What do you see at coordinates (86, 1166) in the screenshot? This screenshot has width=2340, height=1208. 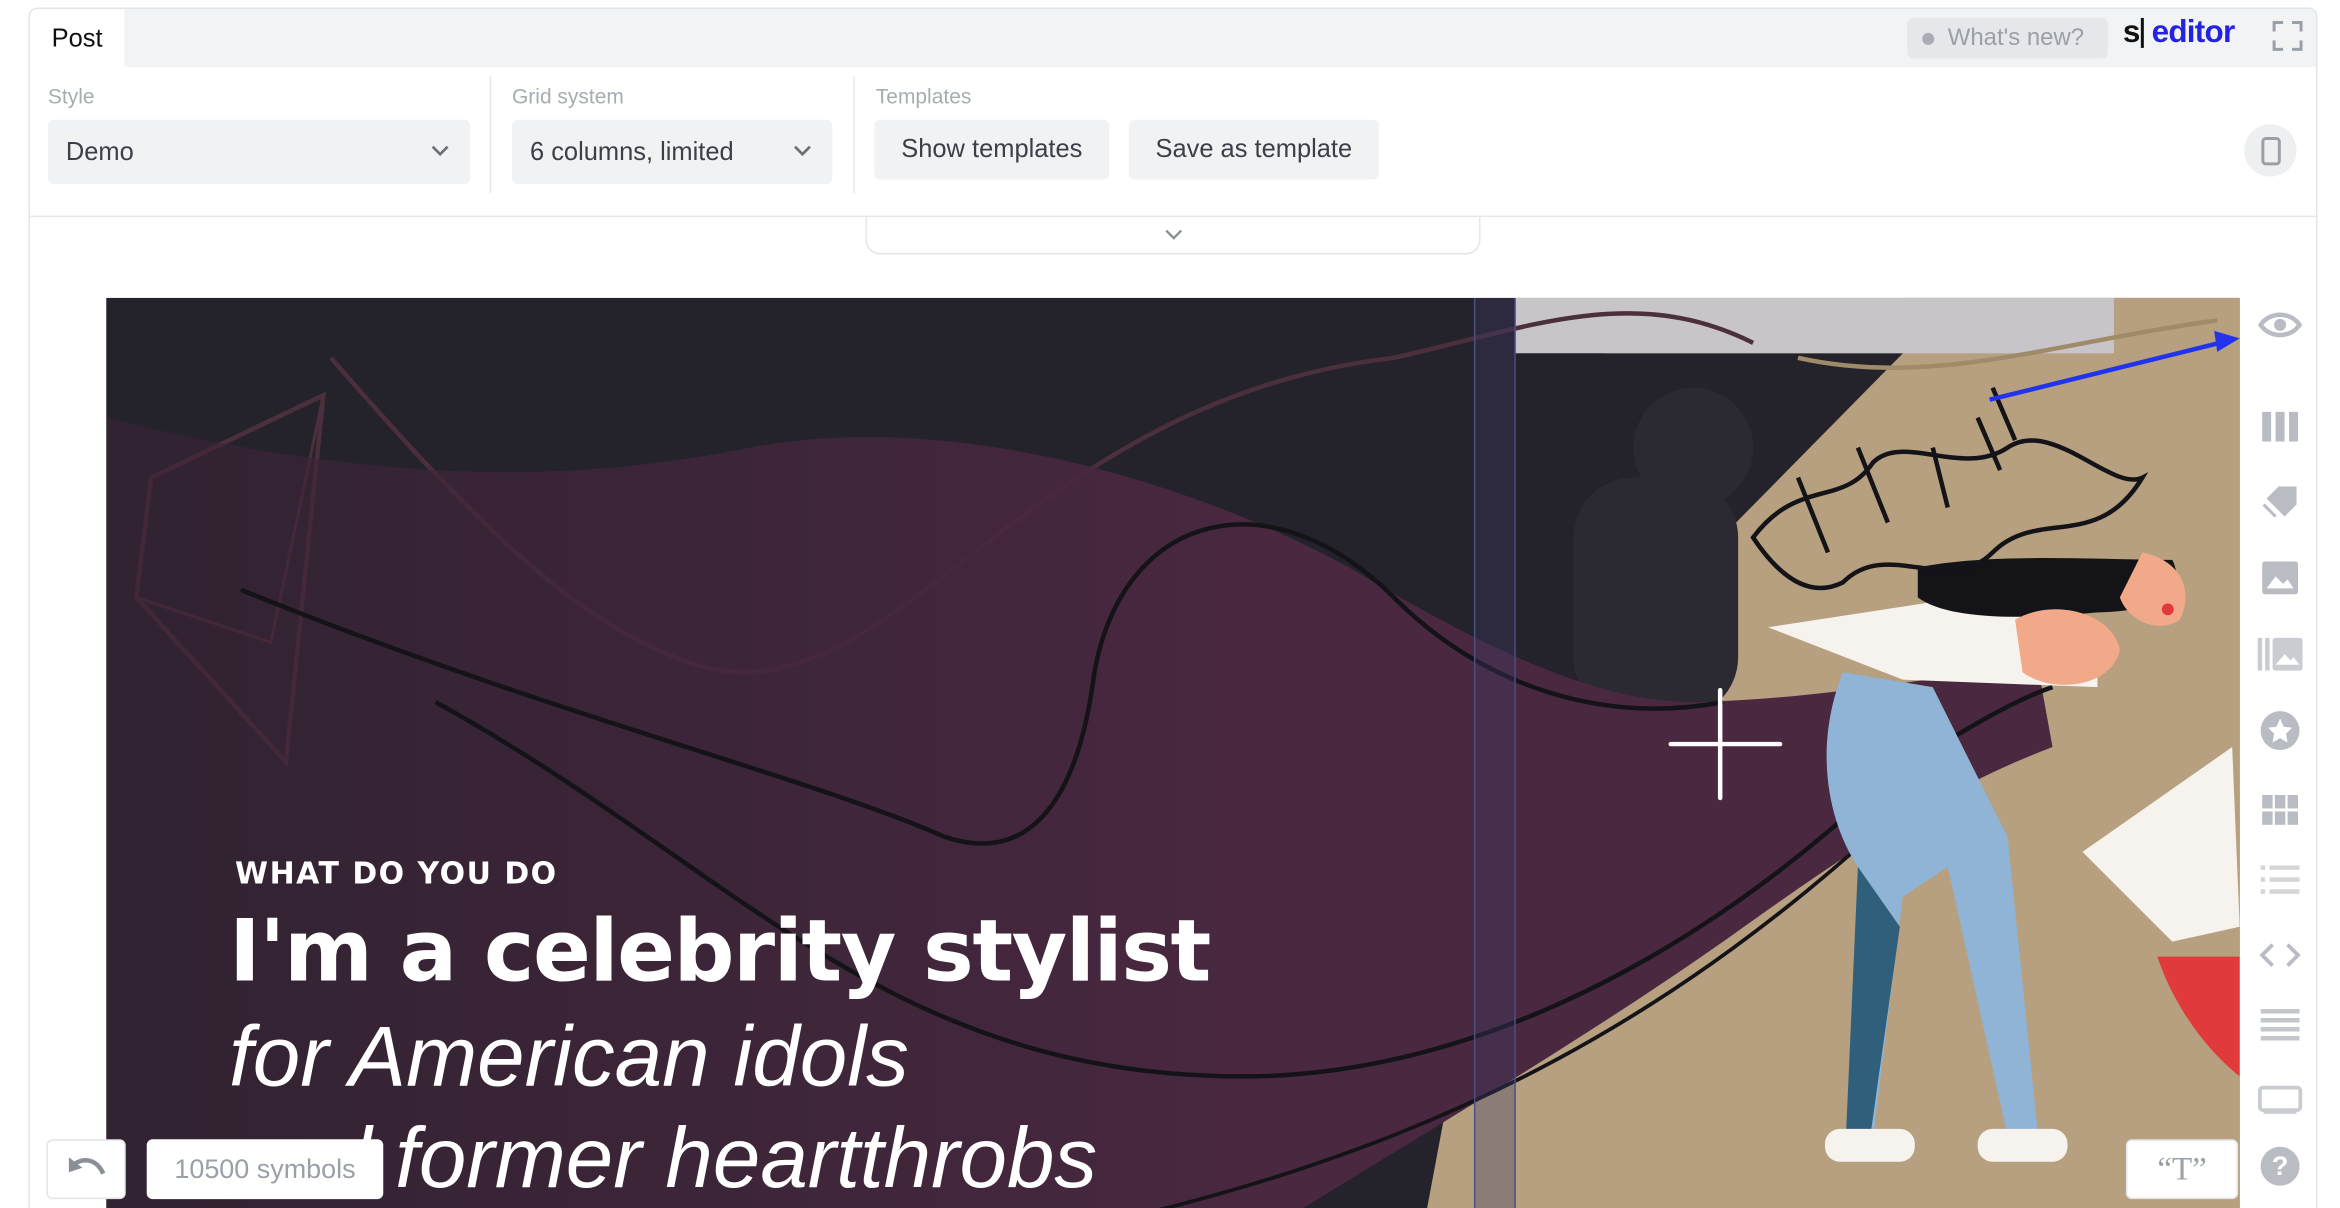 I see `undo-icon` at bounding box center [86, 1166].